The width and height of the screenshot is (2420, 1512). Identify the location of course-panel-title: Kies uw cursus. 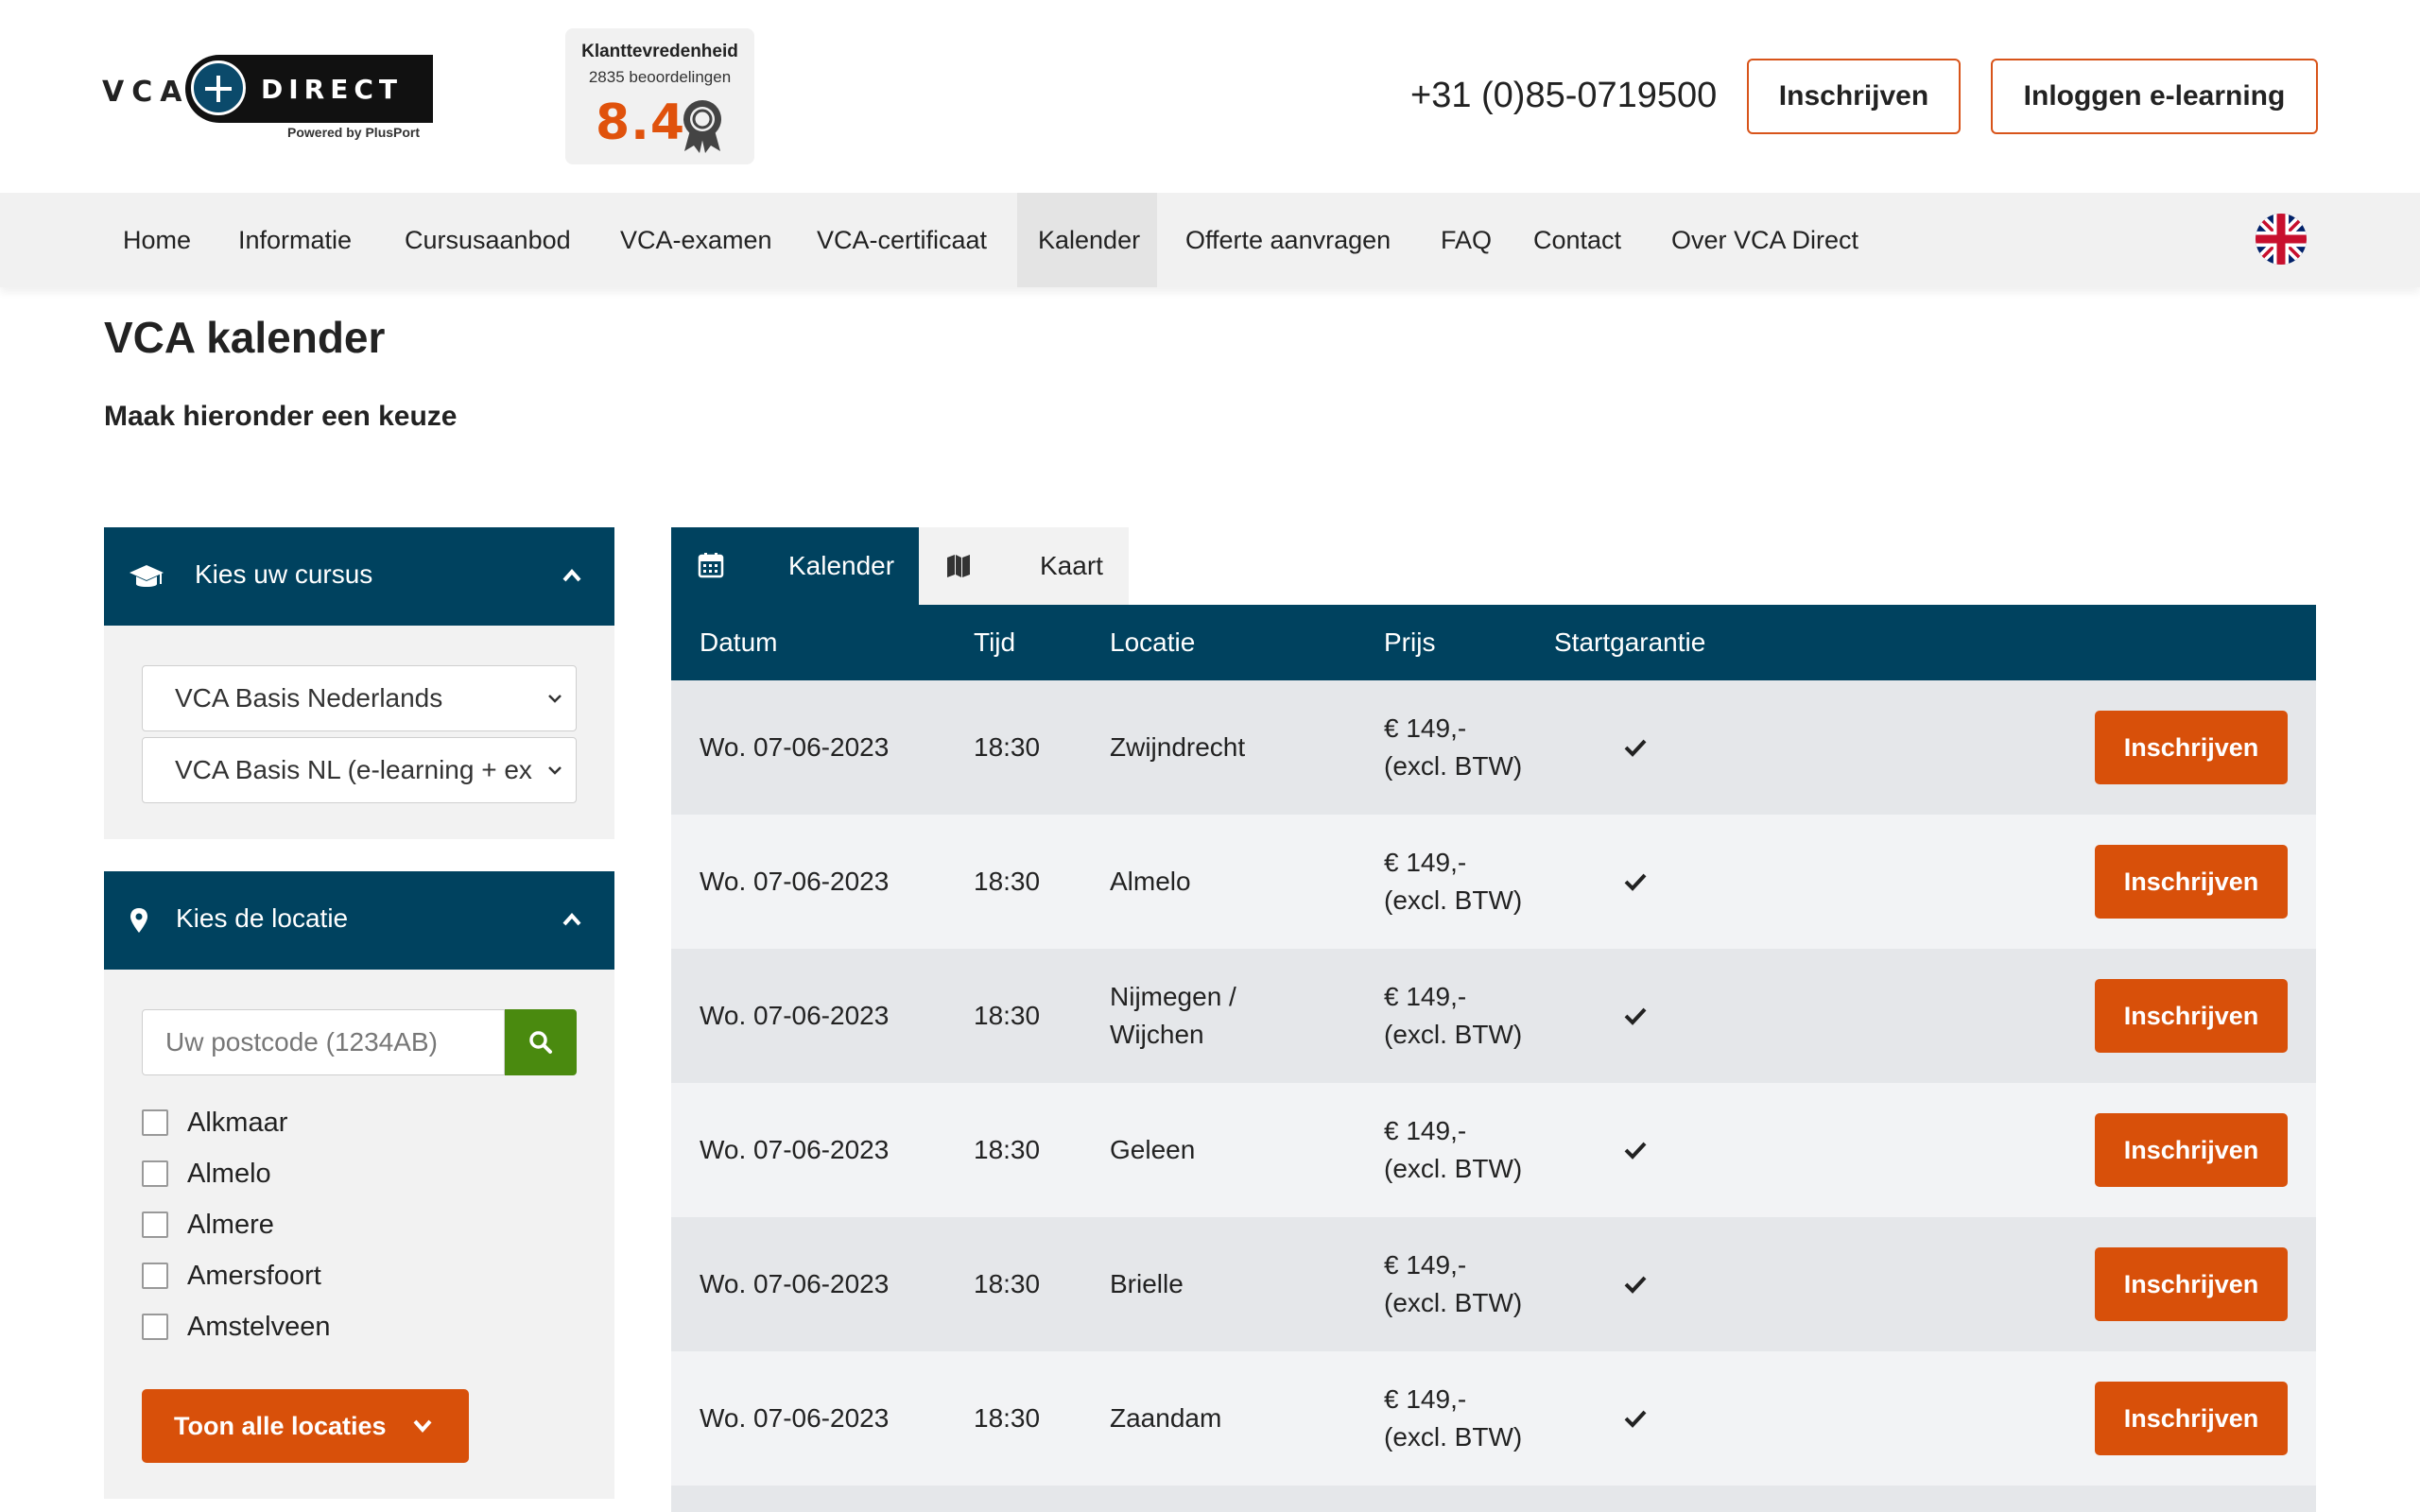
(284, 574).